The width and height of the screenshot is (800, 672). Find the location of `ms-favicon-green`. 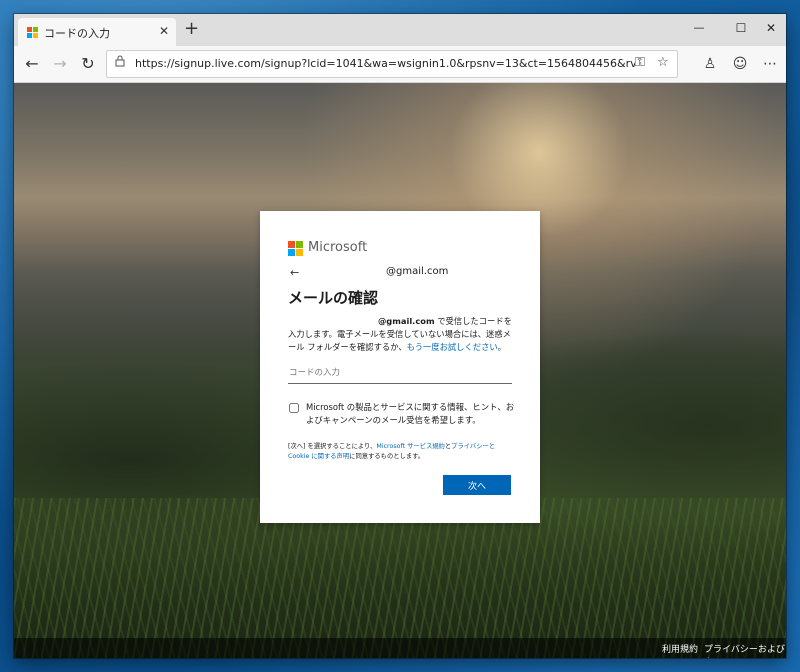

ms-favicon-green is located at coordinates (35, 29).